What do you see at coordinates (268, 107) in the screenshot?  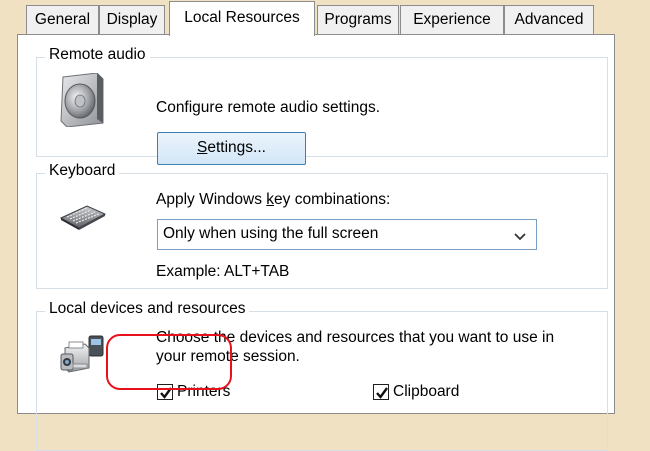 I see `remote-audio-description: Configure remote audio settings.` at bounding box center [268, 107].